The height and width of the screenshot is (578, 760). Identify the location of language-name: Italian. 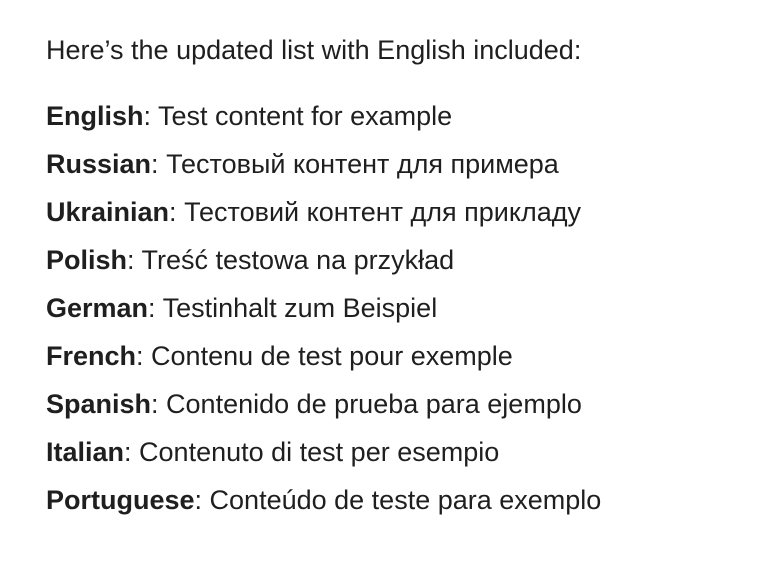
(85, 452).